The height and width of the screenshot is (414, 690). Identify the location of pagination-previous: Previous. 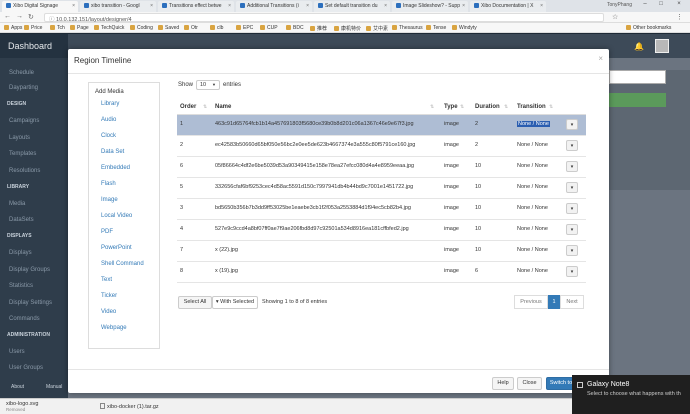
(531, 302).